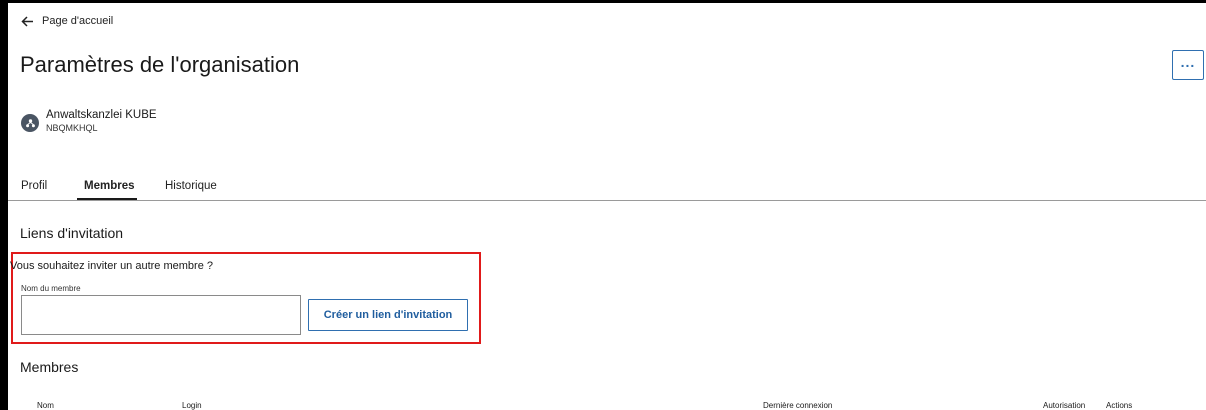 Image resolution: width=1206 pixels, height=410 pixels. I want to click on organization-code: NBQMKHQL, so click(72, 128).